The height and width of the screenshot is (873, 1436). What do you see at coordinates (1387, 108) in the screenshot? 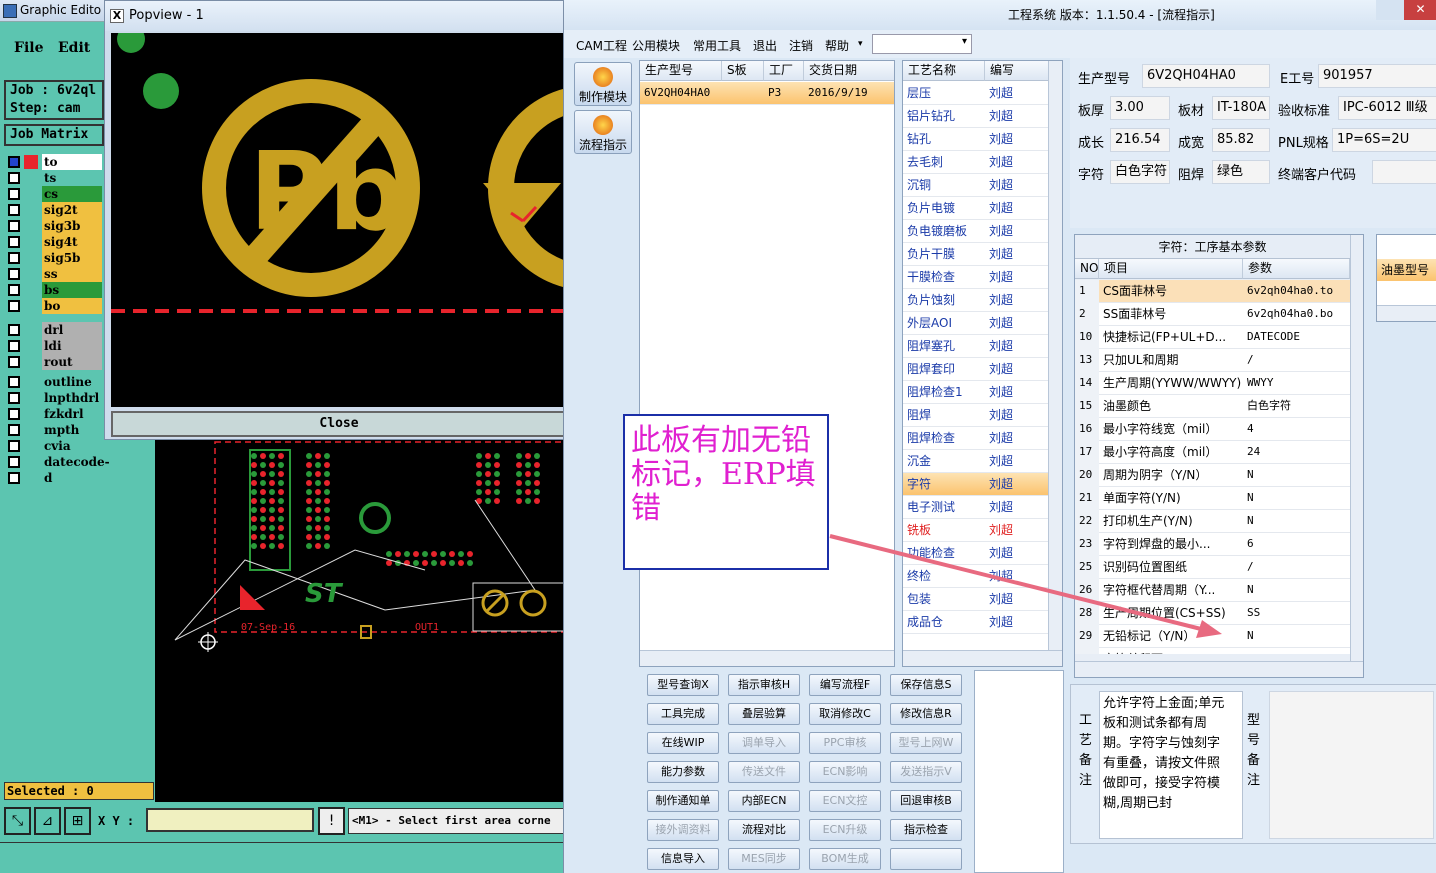
I see `standard-field: IPC-6012 Ⅲ级` at bounding box center [1387, 108].